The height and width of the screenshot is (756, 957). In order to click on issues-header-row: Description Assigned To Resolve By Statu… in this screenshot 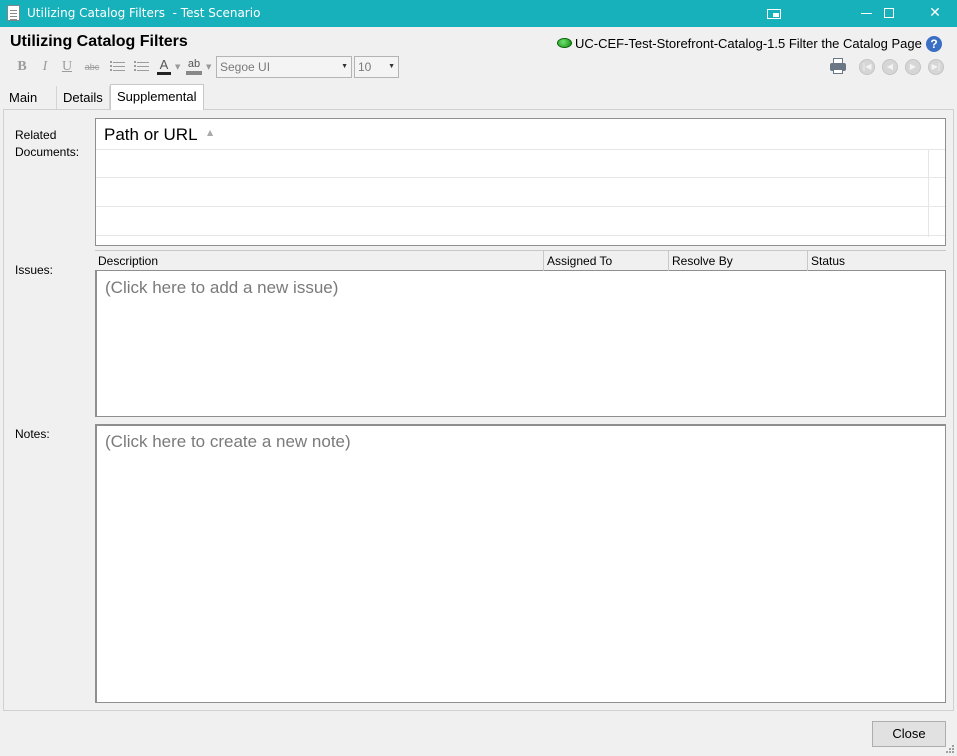, I will do `click(520, 260)`.